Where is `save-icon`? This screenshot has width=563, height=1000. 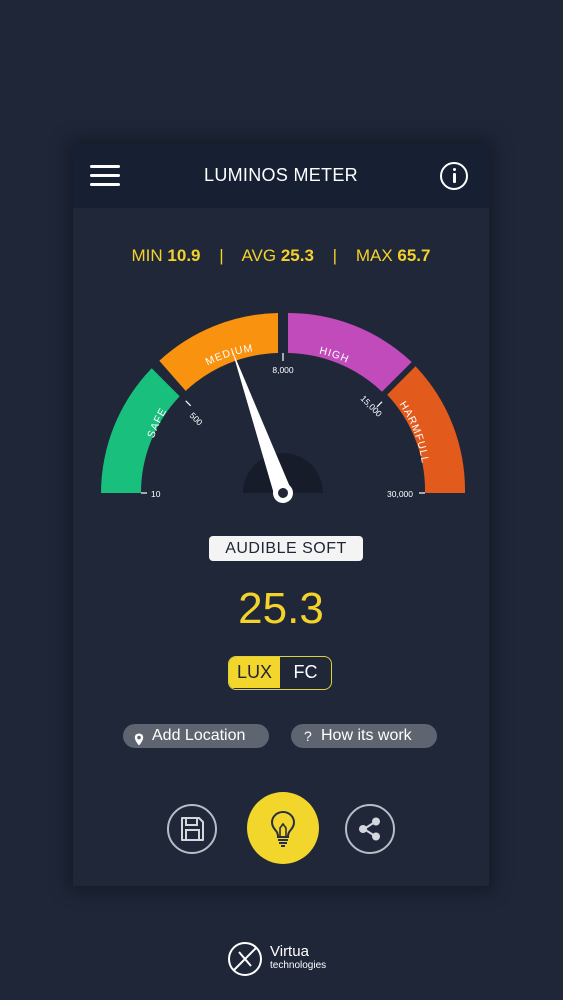
save-icon is located at coordinates (192, 829).